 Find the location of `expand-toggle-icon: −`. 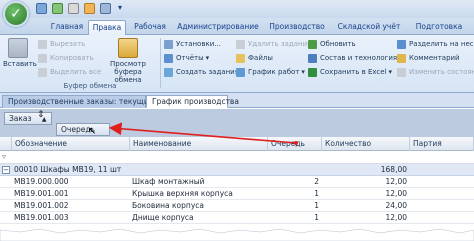

expand-toggle-icon: − is located at coordinates (6, 170).